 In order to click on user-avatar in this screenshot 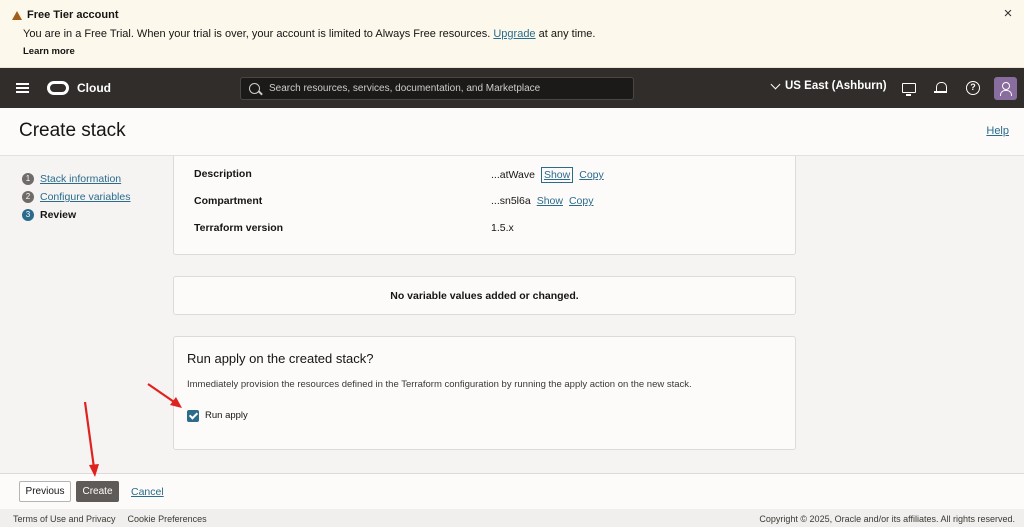, I will do `click(1005, 88)`.